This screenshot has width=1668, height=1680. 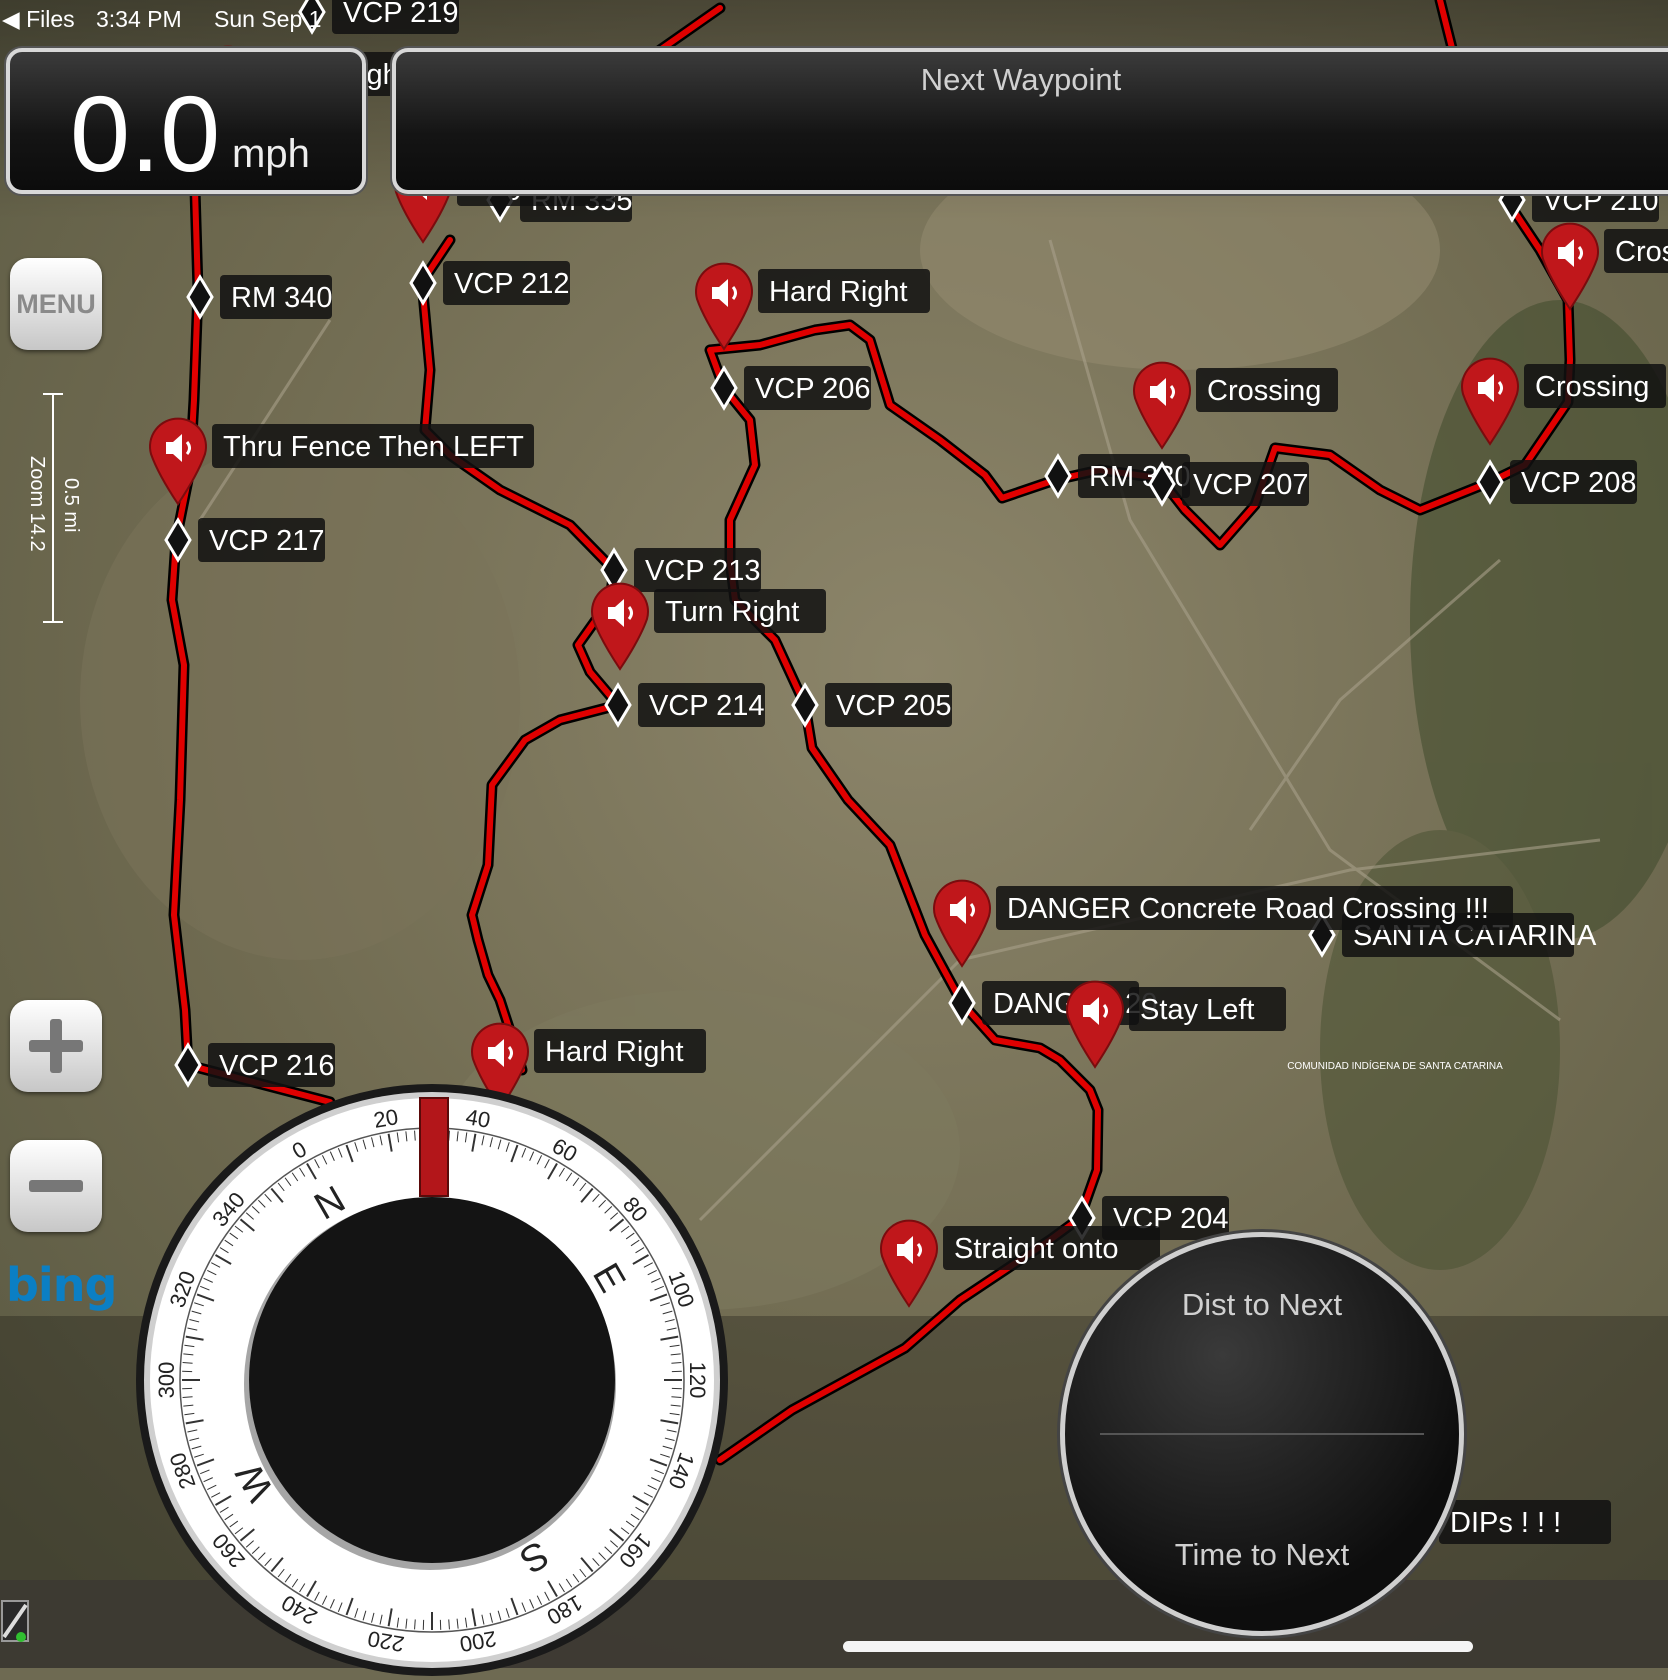 I want to click on home-indicator, so click(x=1158, y=1646).